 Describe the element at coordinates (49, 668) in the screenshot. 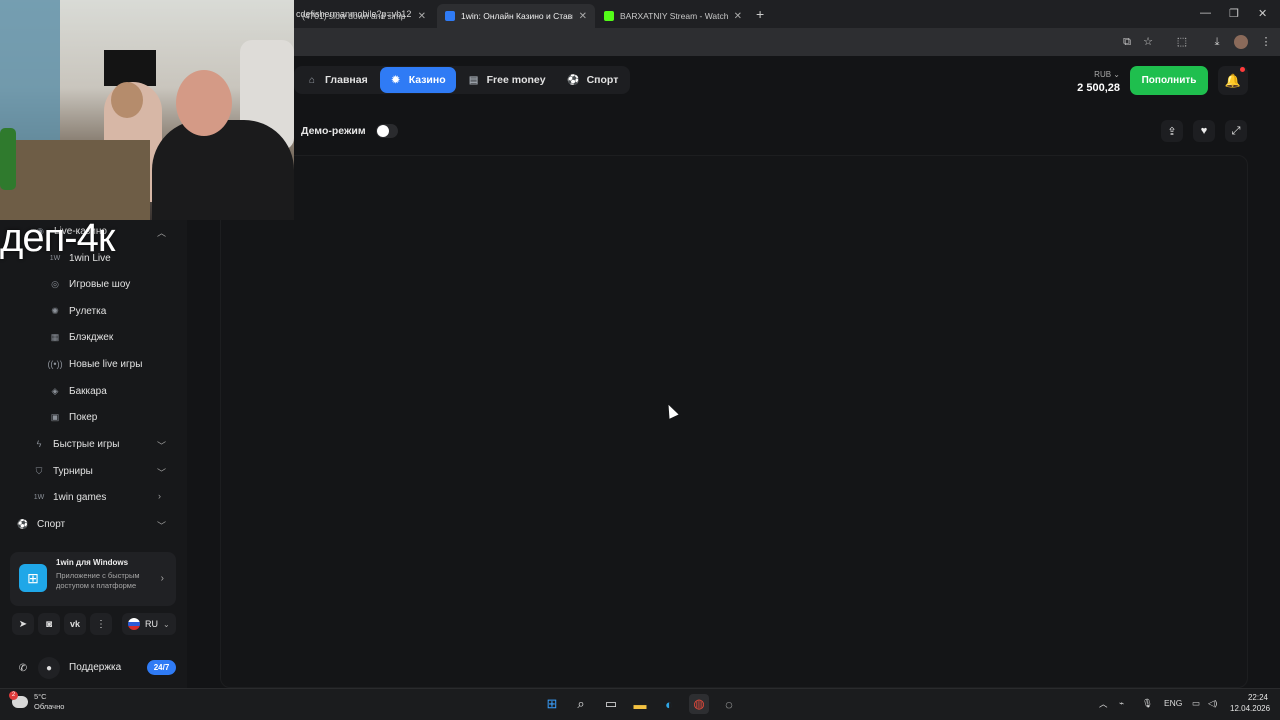

I see `chat-icon: ●` at that location.